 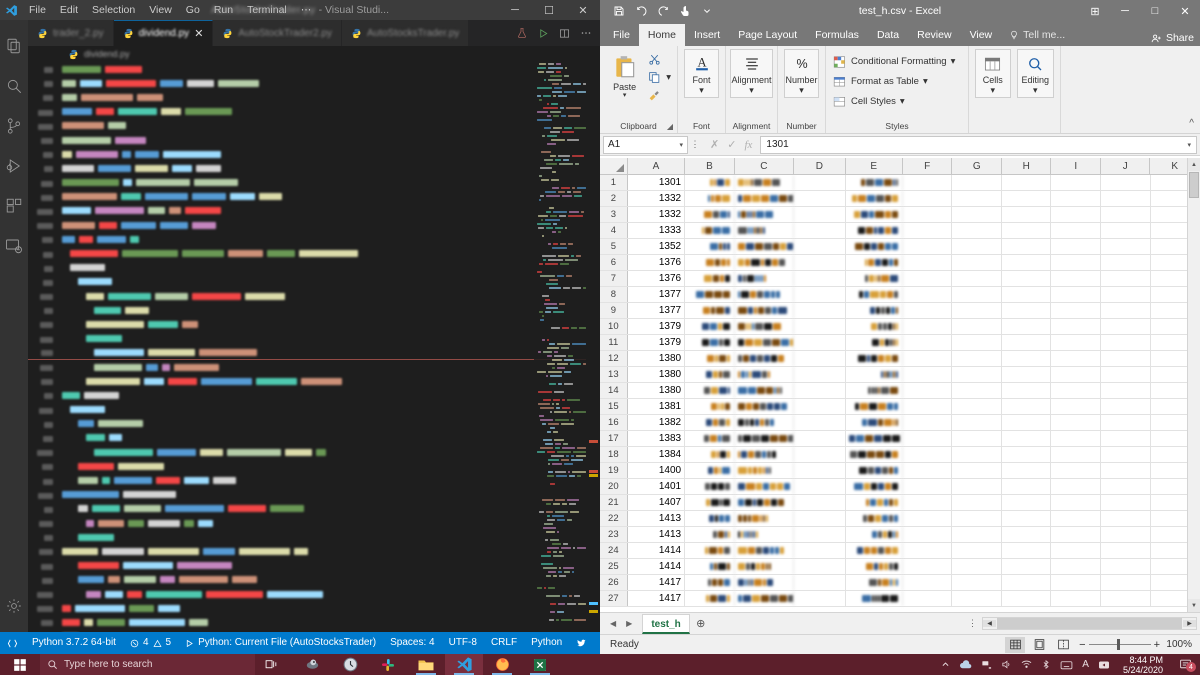 I want to click on cell-e16, so click(x=874, y=422).